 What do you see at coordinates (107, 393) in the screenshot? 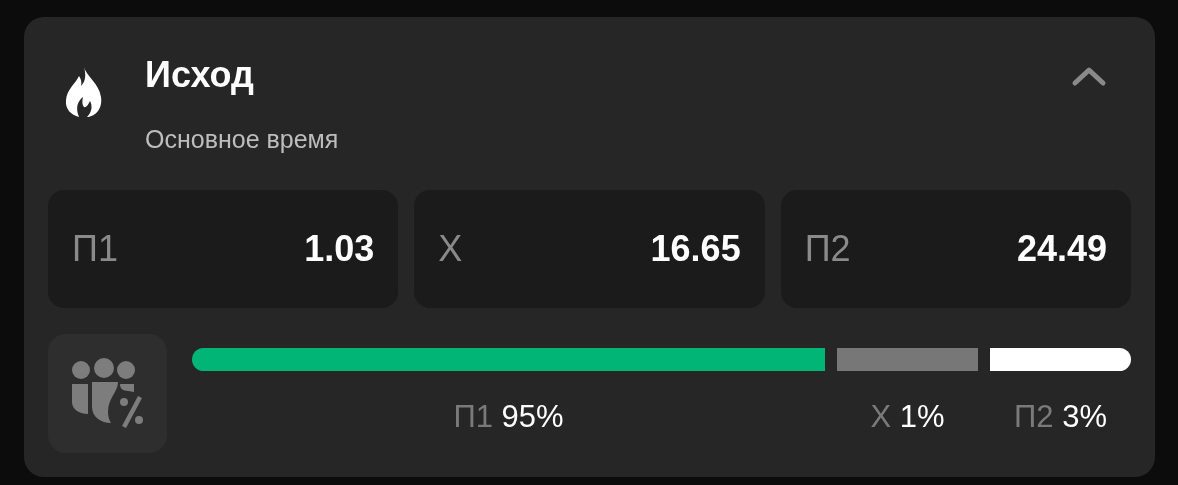
I see `people-percent-icon` at bounding box center [107, 393].